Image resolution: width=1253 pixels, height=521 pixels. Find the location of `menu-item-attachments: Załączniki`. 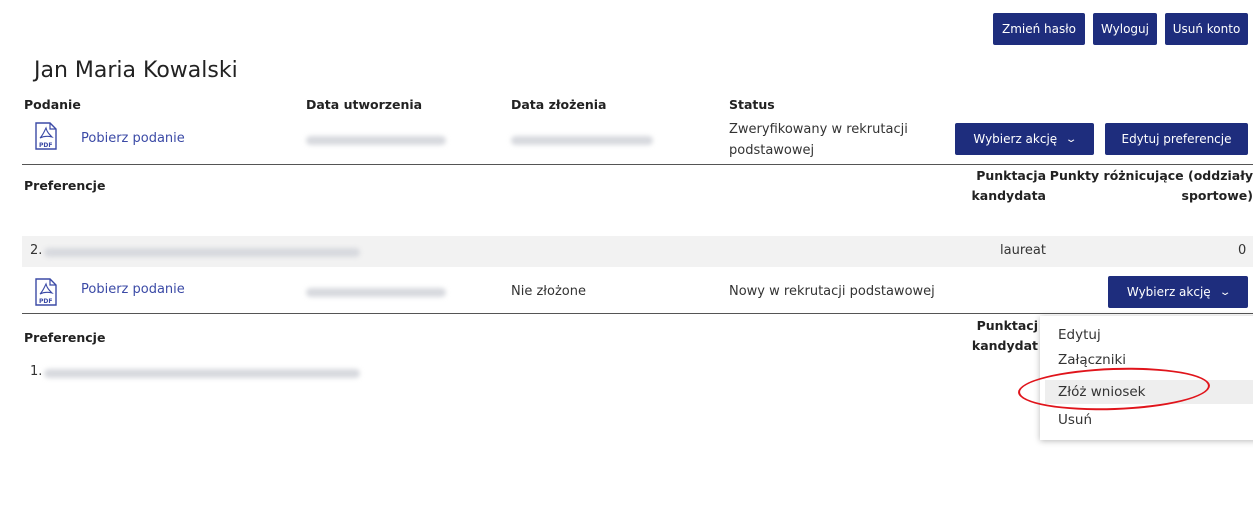

menu-item-attachments: Załączniki is located at coordinates (1149, 360).